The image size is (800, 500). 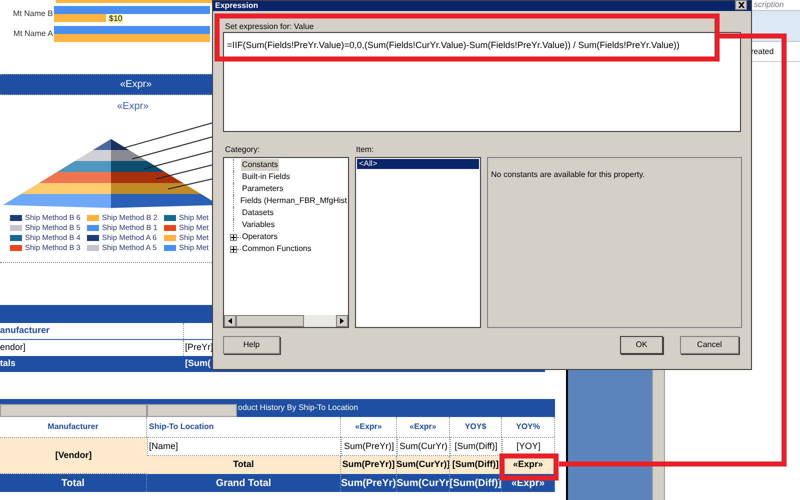 What do you see at coordinates (369, 483) in the screenshot?
I see `table-cell: Sum(PreYr)` at bounding box center [369, 483].